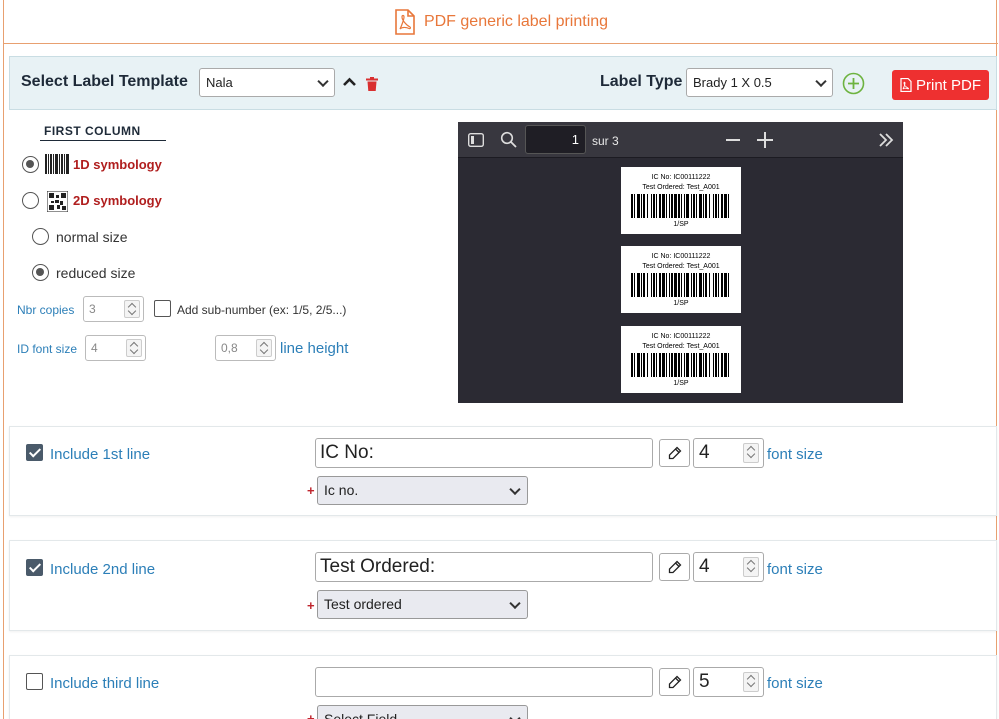  I want to click on template-select-control: Nala, so click(267, 82).